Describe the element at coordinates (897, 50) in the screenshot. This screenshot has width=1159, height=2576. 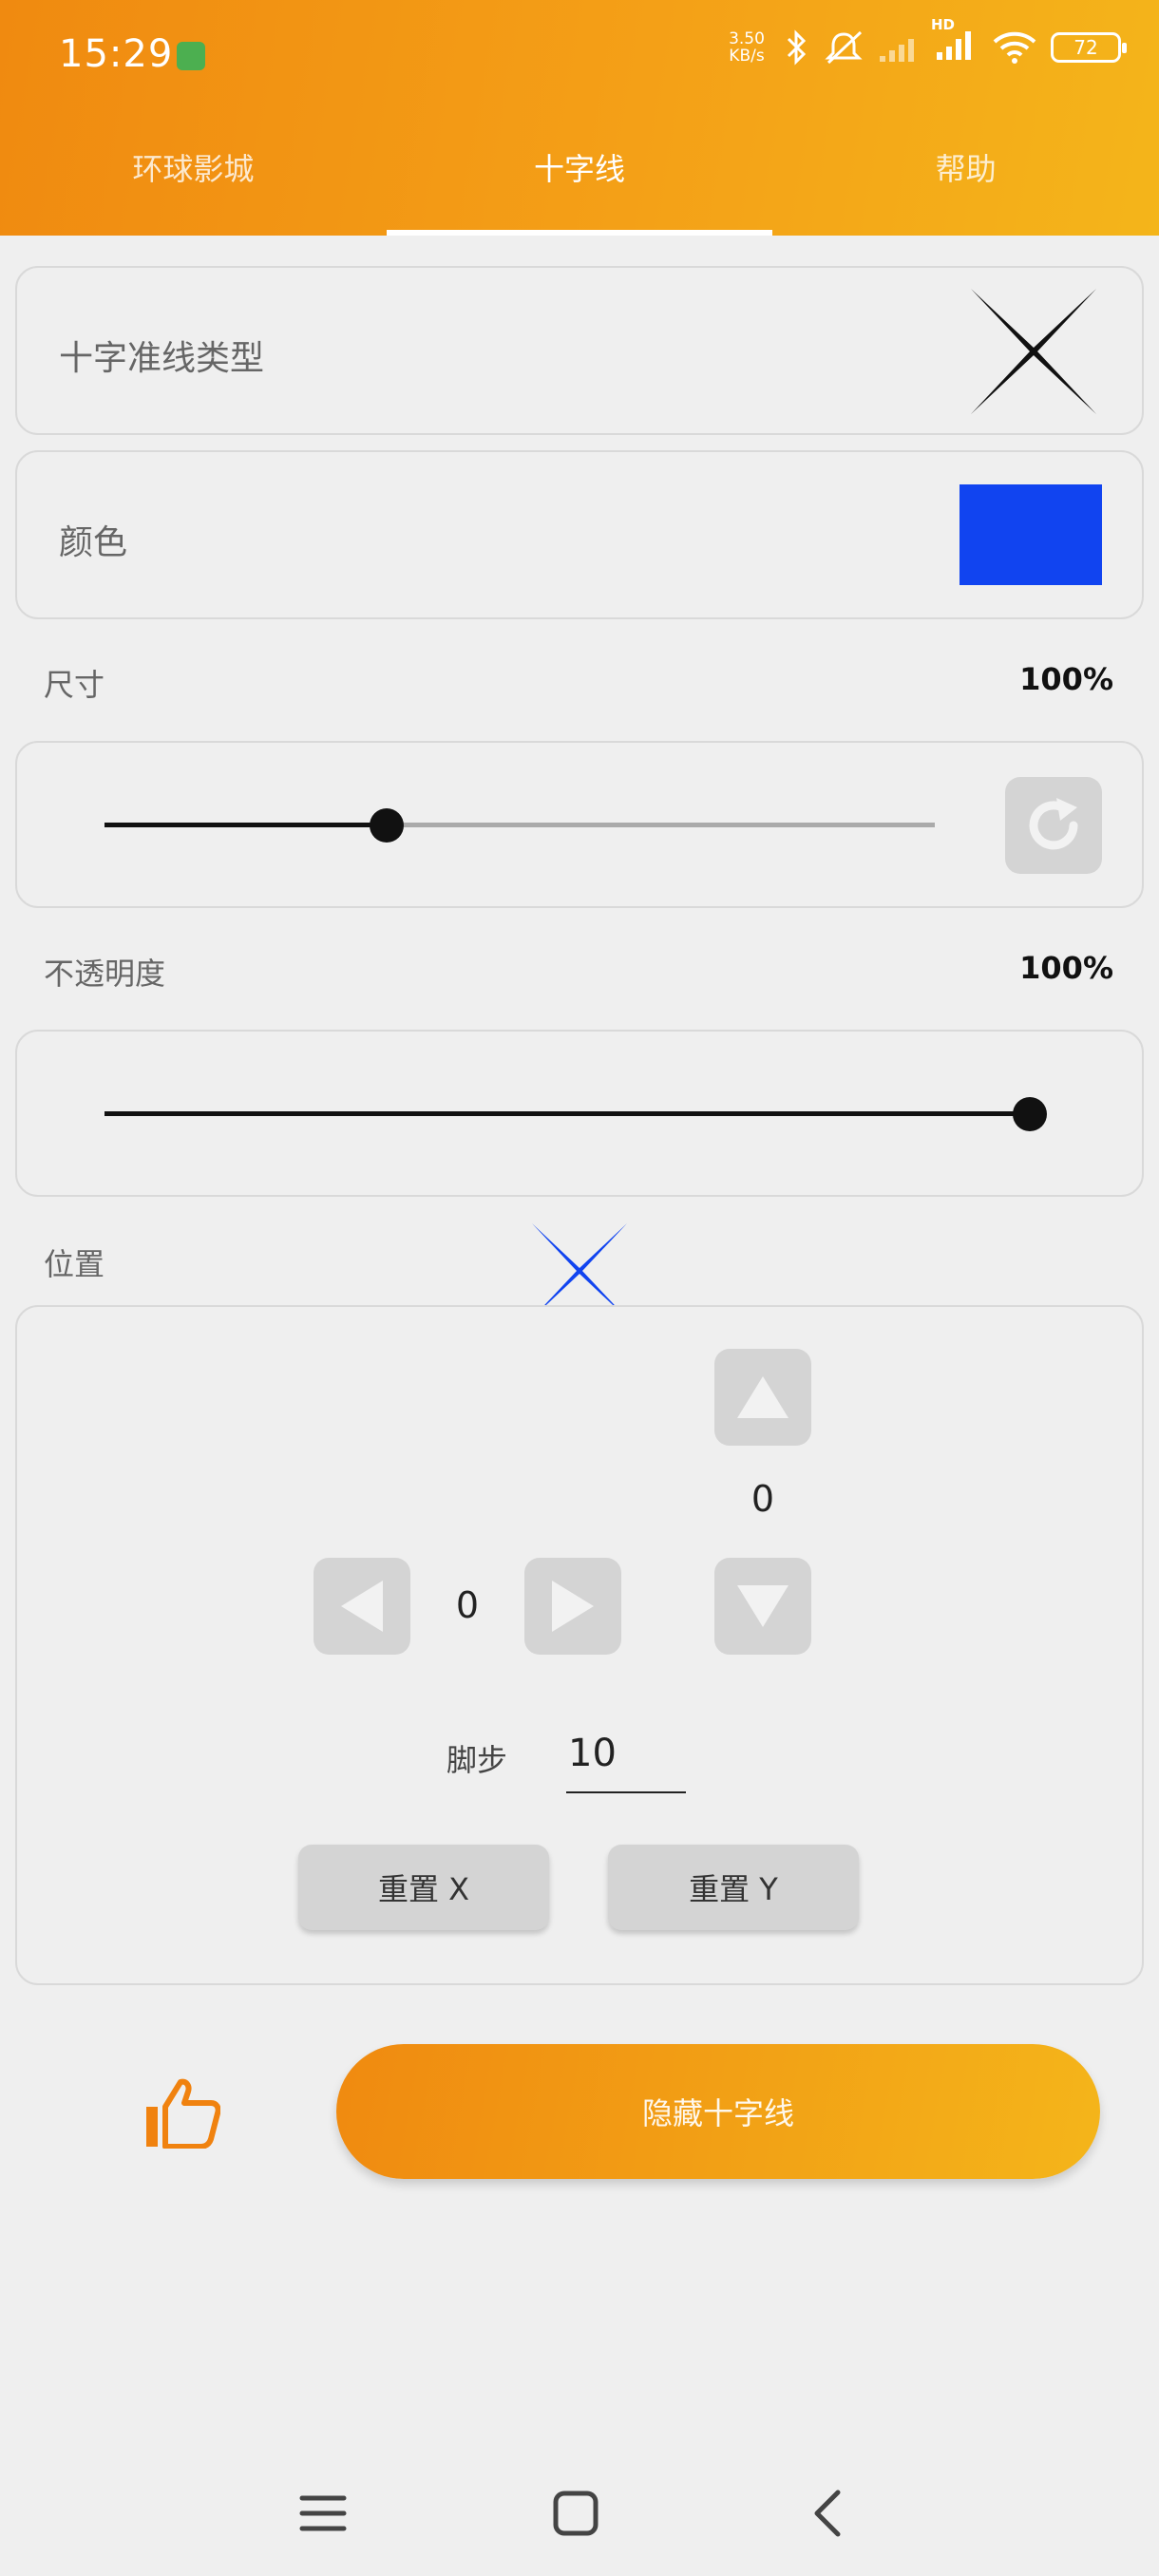
I see `signal-weak-icon` at that location.